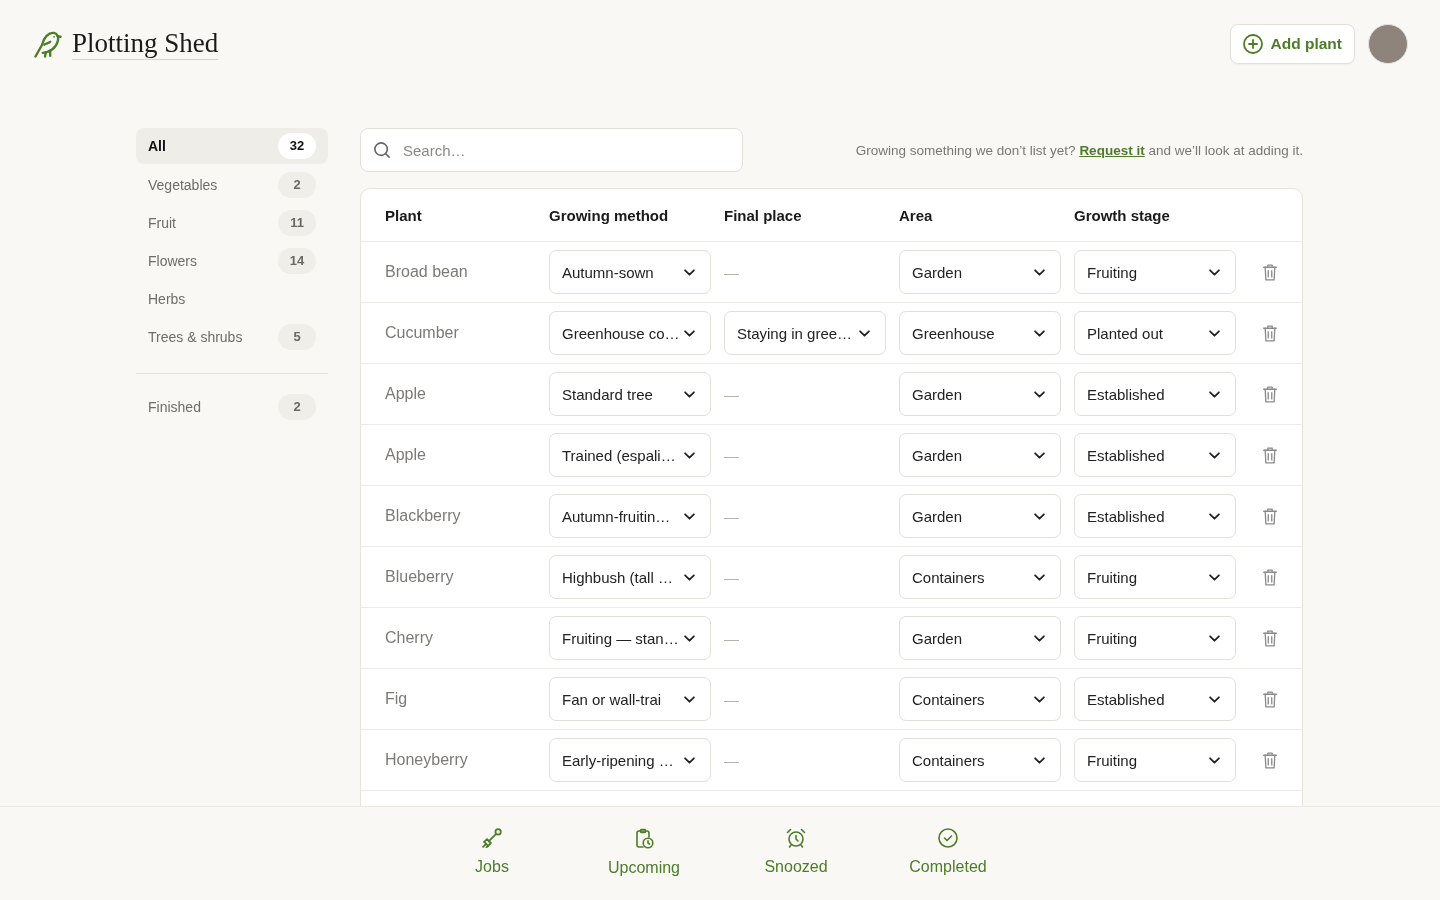 The height and width of the screenshot is (900, 1440). I want to click on plant-name: Cherry, so click(409, 638).